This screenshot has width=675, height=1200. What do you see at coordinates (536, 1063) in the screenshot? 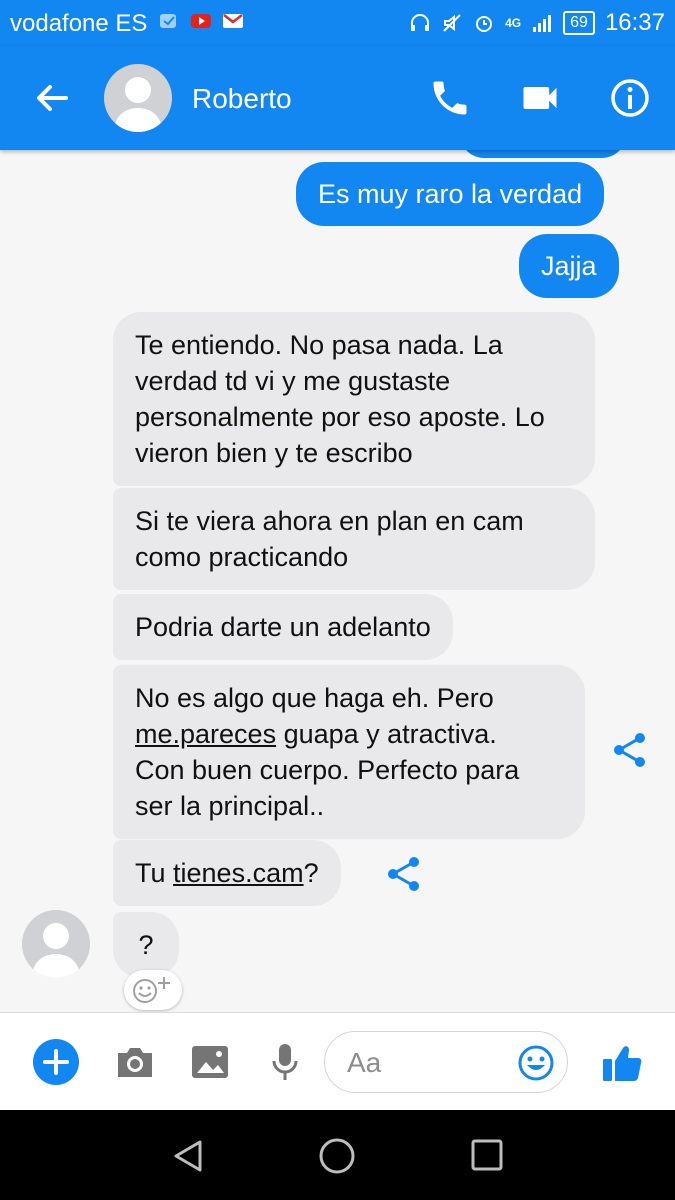
I see `emoji-icon` at bounding box center [536, 1063].